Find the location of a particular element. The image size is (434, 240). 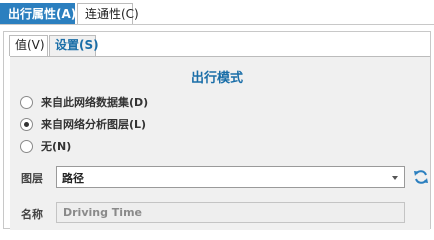

radio-label: 无(N) is located at coordinates (56, 146).